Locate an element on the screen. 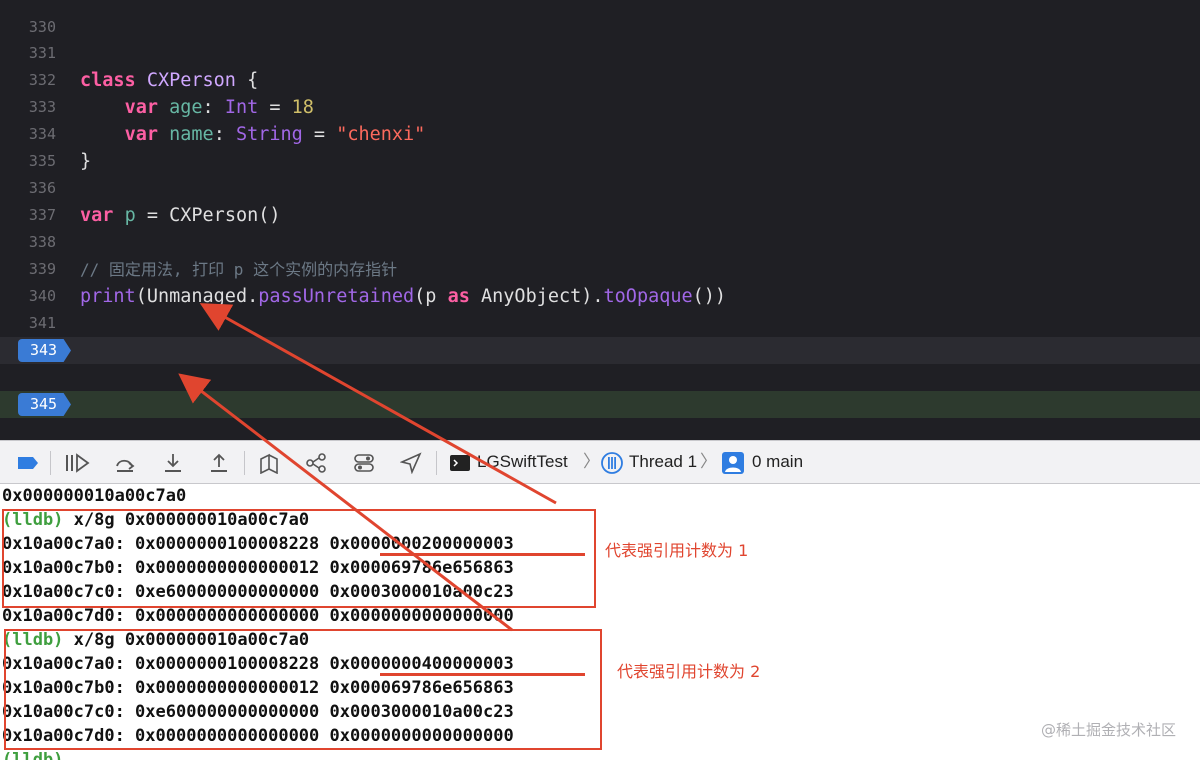 This screenshot has height=760, width=1200. debug-bar: LGSwiftTest 〉 Thread 1 〉 0 main is located at coordinates (600, 462).